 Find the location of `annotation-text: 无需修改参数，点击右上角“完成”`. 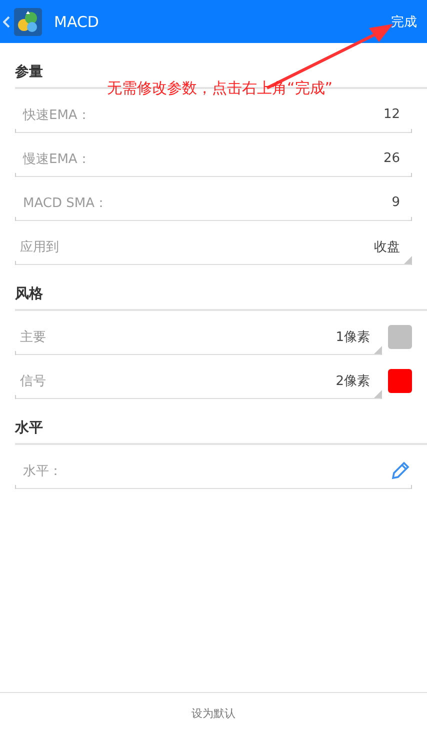

annotation-text: 无需修改参数，点击右上角“完成” is located at coordinates (220, 88).